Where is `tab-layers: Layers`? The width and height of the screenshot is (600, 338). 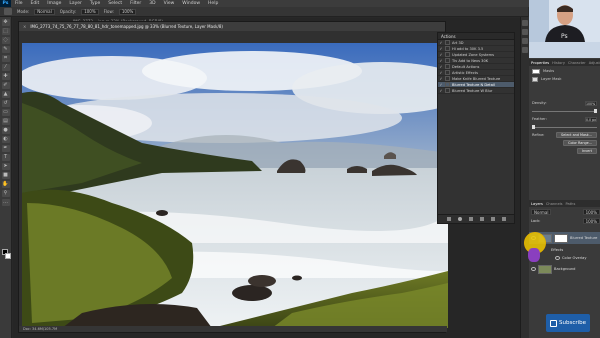 tab-layers: Layers is located at coordinates (537, 204).